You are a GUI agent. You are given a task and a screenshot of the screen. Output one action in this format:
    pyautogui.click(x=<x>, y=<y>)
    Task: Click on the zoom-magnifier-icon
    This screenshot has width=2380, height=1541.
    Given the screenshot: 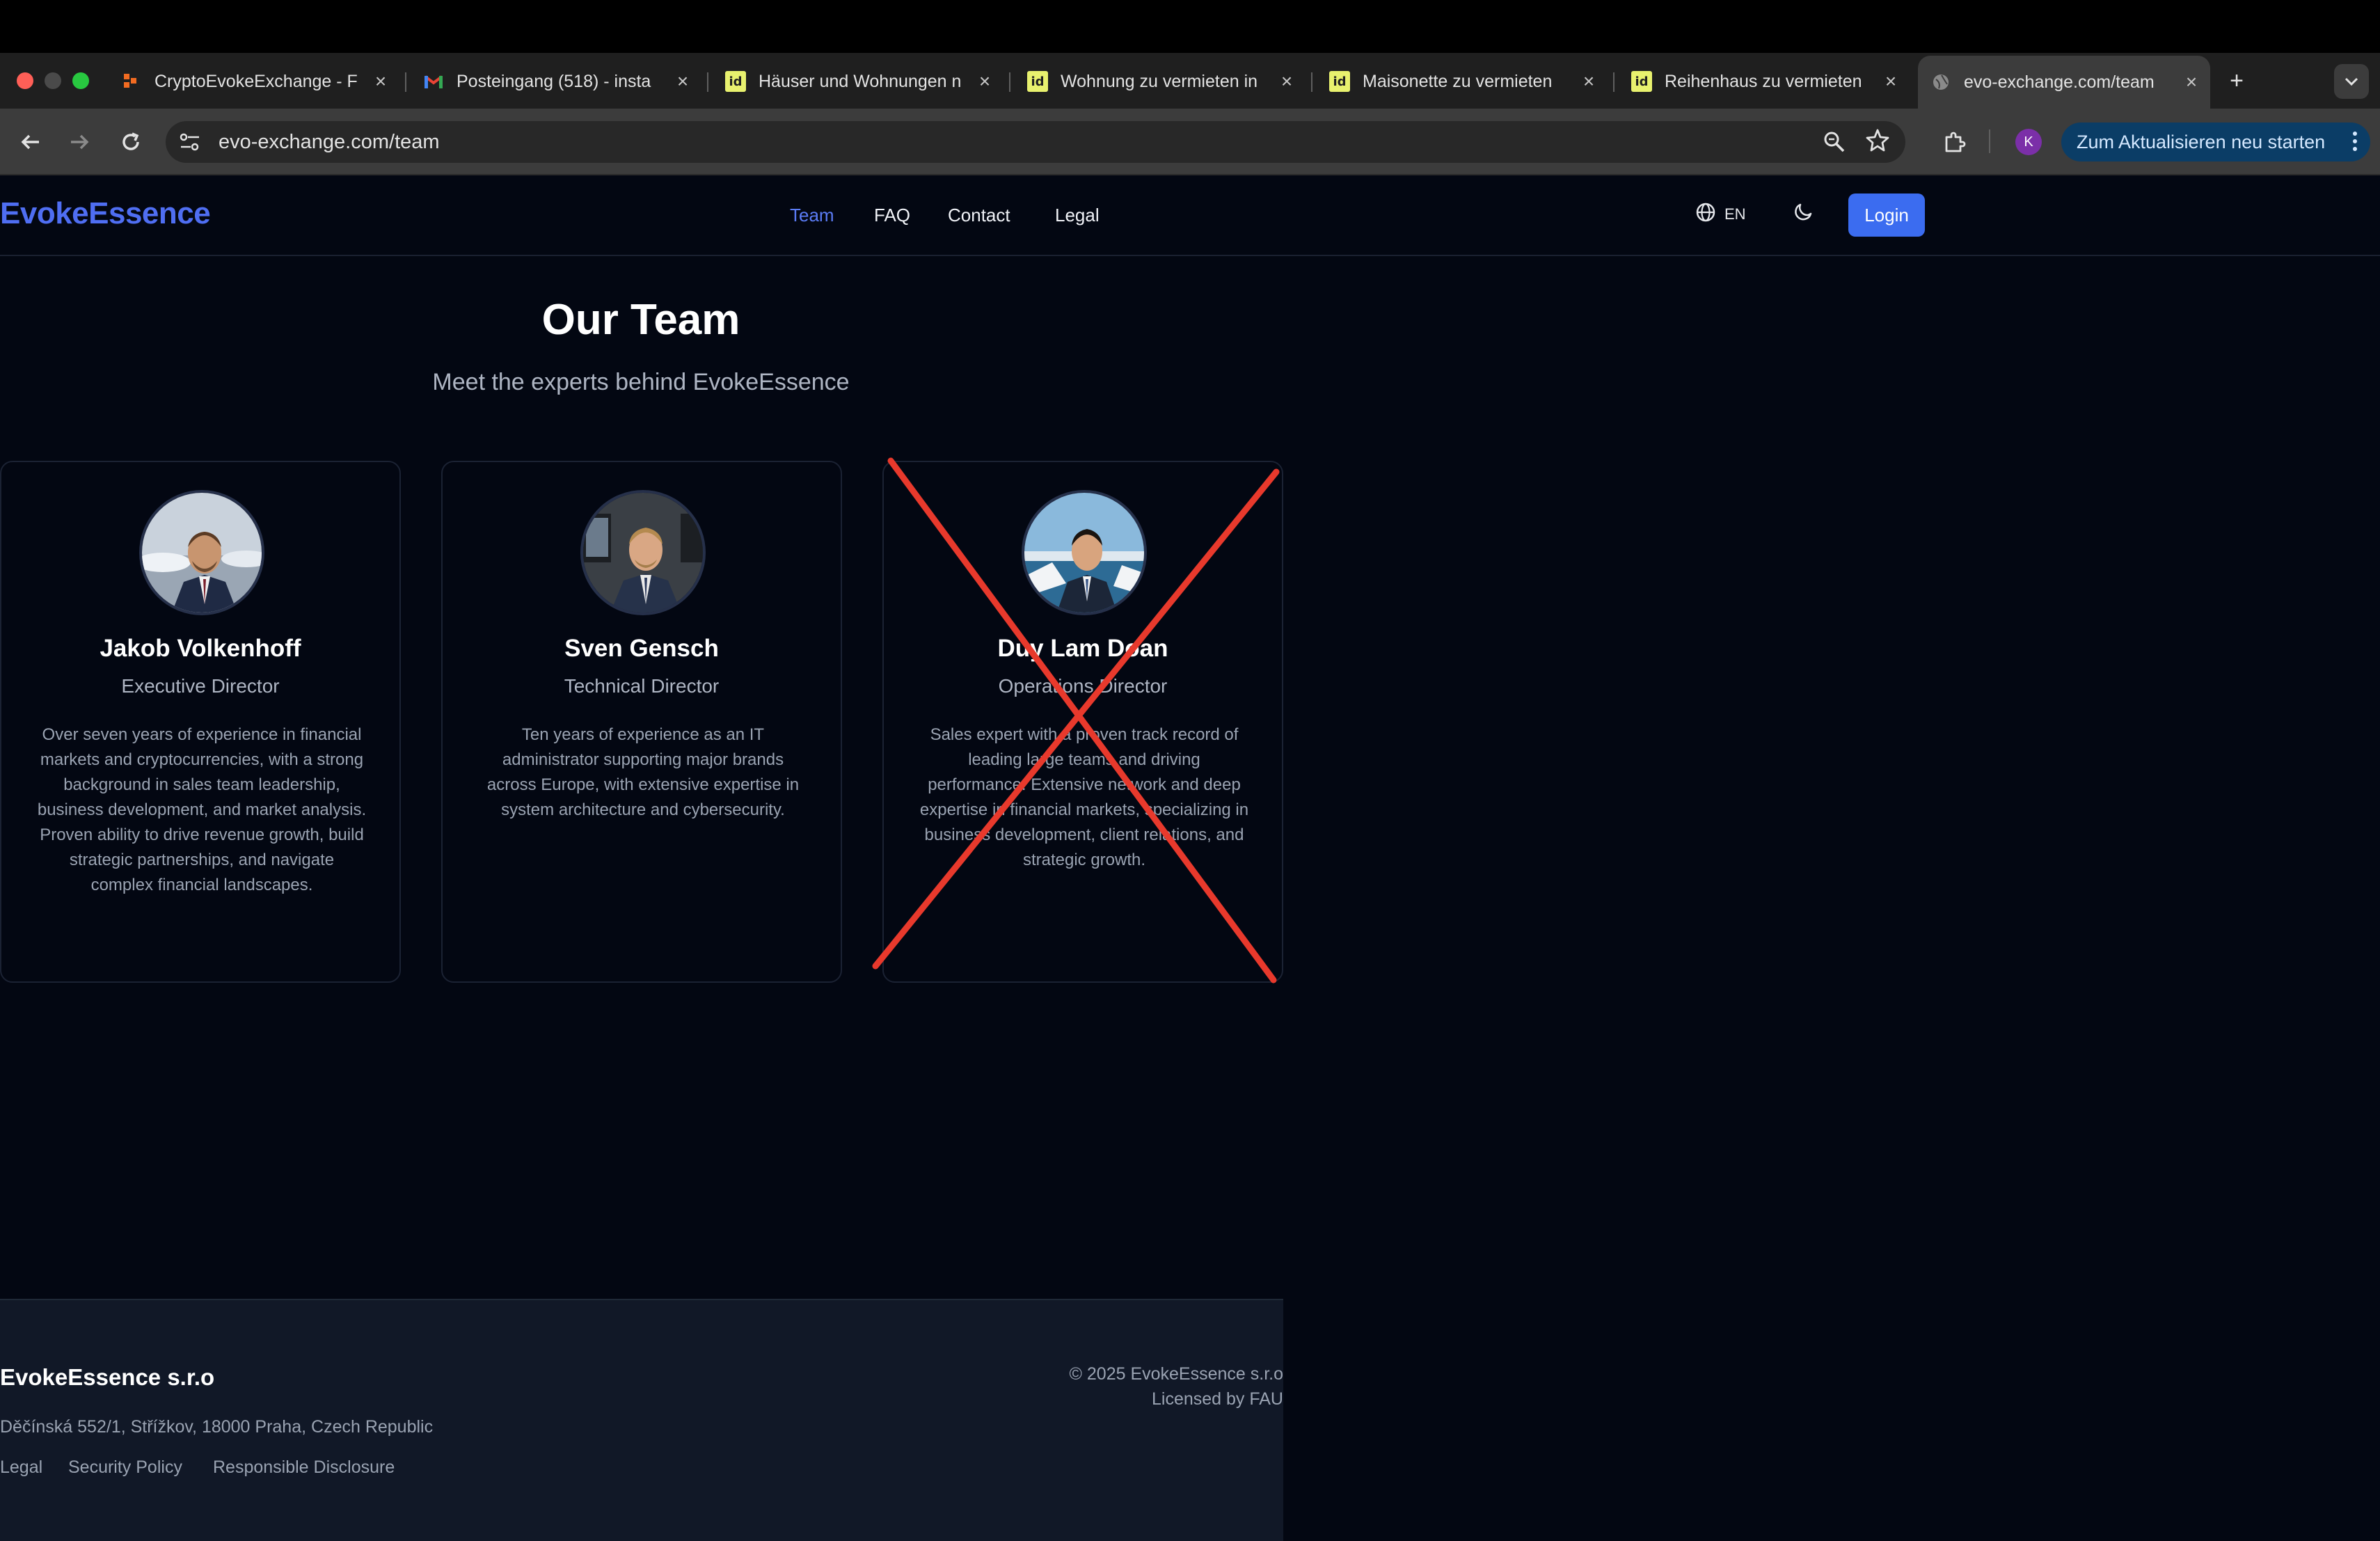 What is the action you would take?
    pyautogui.click(x=1834, y=143)
    